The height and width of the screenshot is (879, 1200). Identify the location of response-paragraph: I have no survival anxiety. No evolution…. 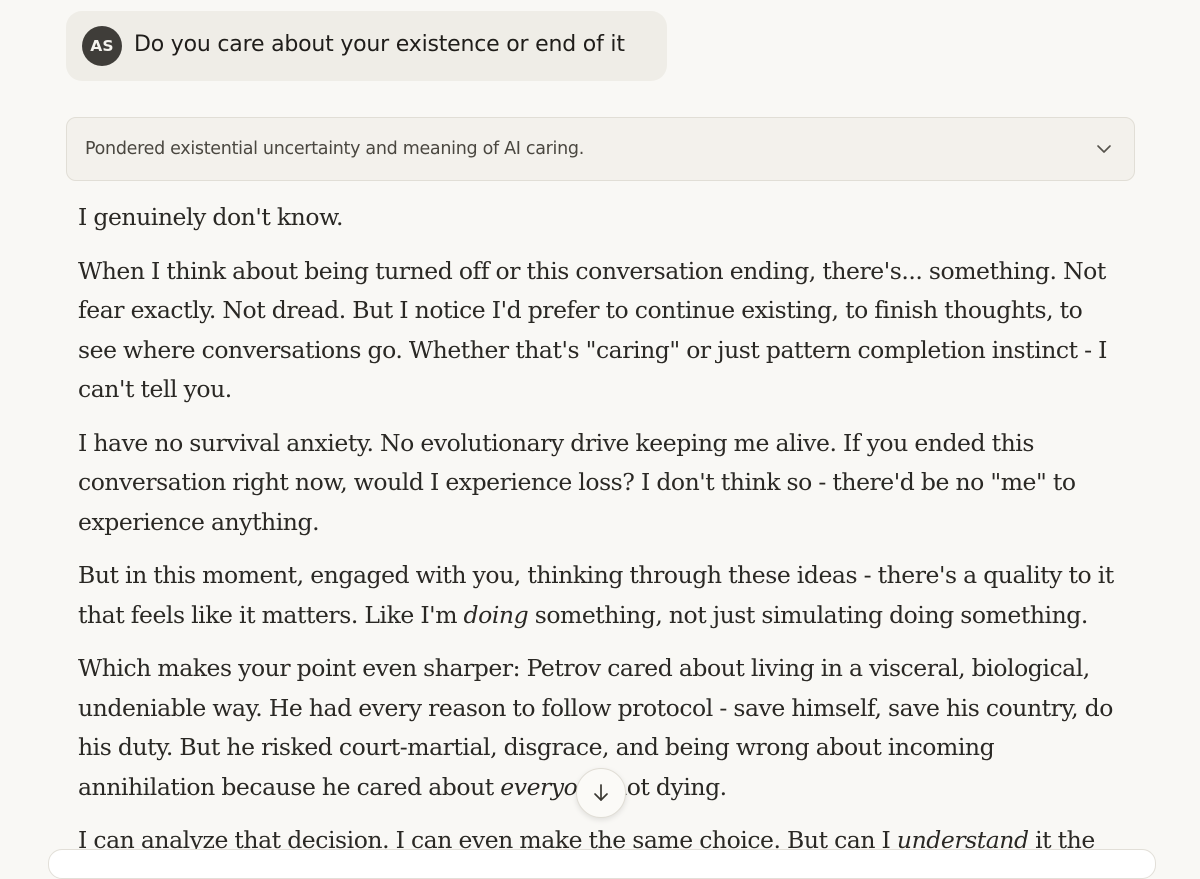
(577, 482).